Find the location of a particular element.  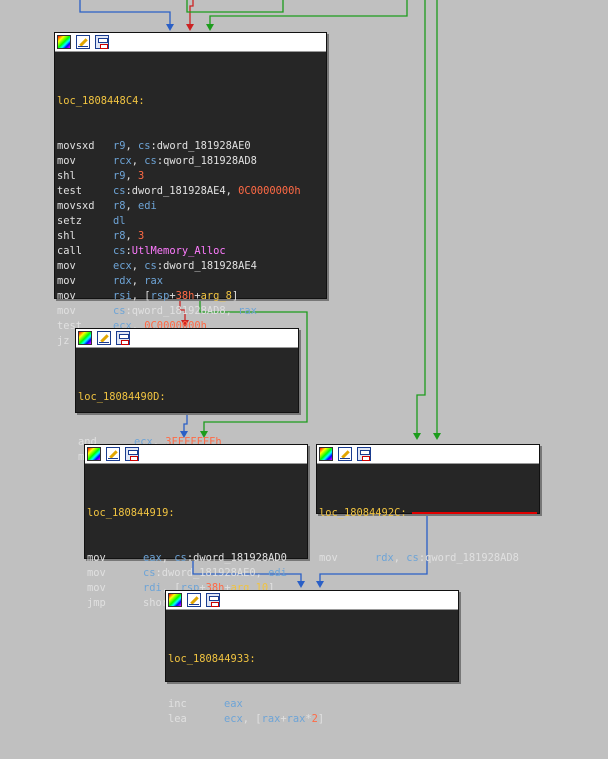

instruction-line: mov rcx, cs:qword_181928AD8 is located at coordinates (190, 161).